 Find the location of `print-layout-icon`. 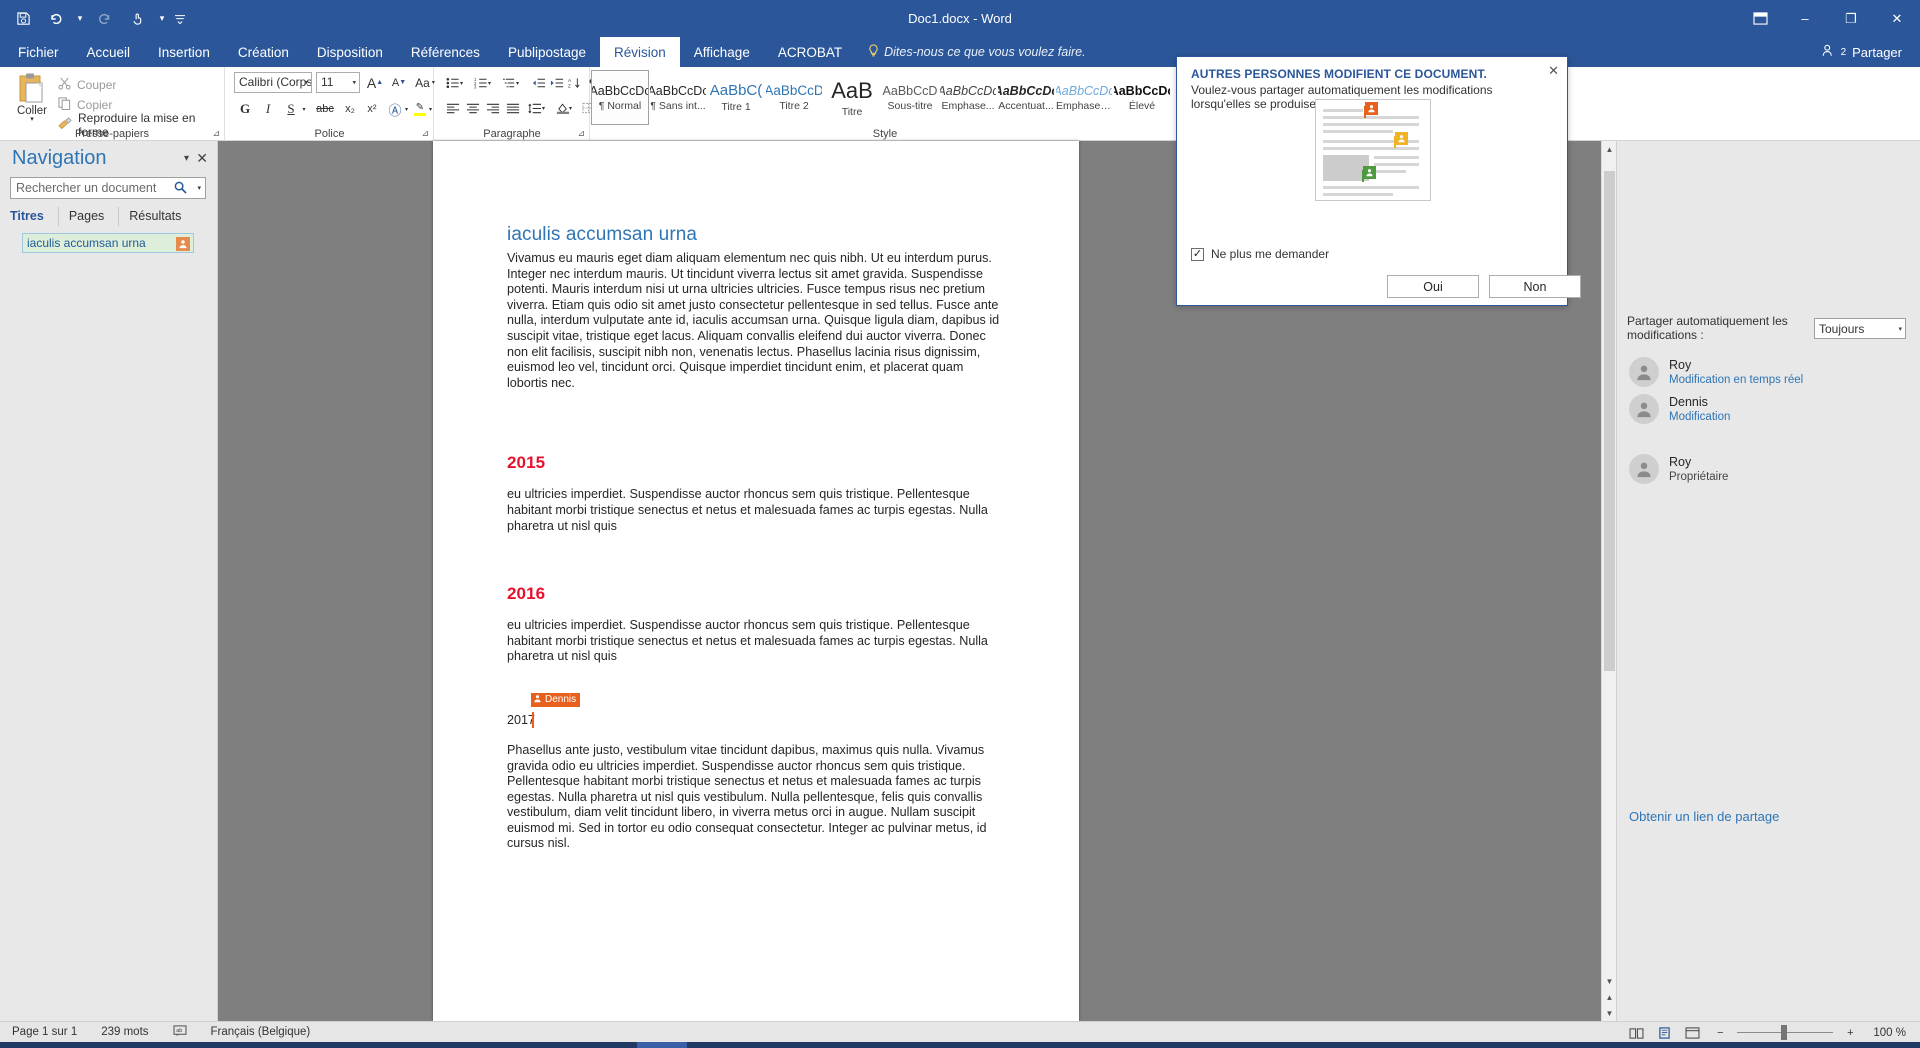

print-layout-icon is located at coordinates (1664, 1032).